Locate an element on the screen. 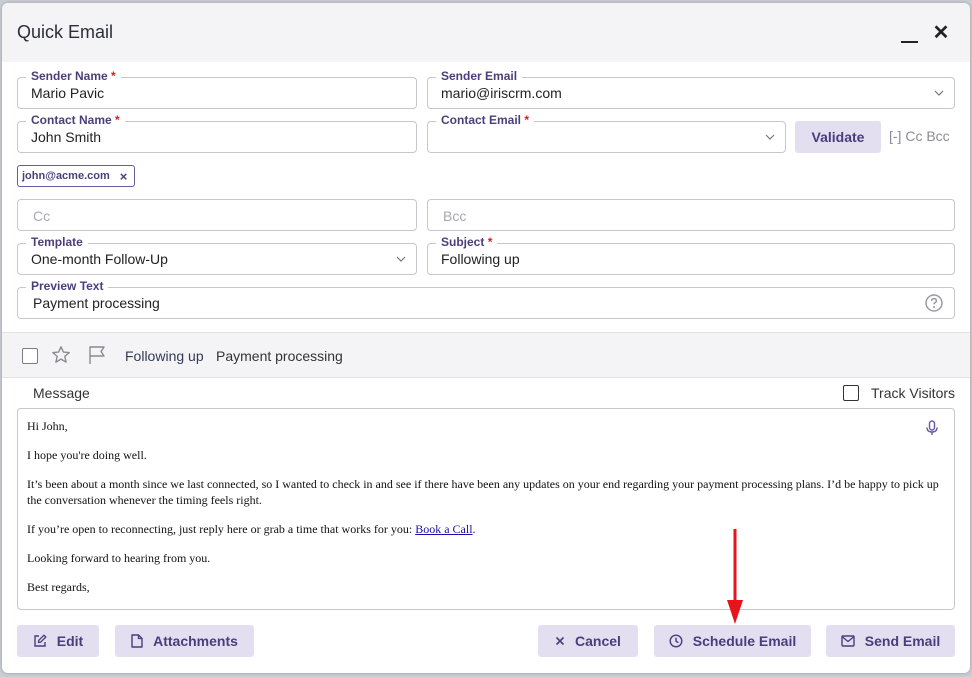 Image resolution: width=972 pixels, height=677 pixels. schedule-email-button: Schedule Email is located at coordinates (732, 641).